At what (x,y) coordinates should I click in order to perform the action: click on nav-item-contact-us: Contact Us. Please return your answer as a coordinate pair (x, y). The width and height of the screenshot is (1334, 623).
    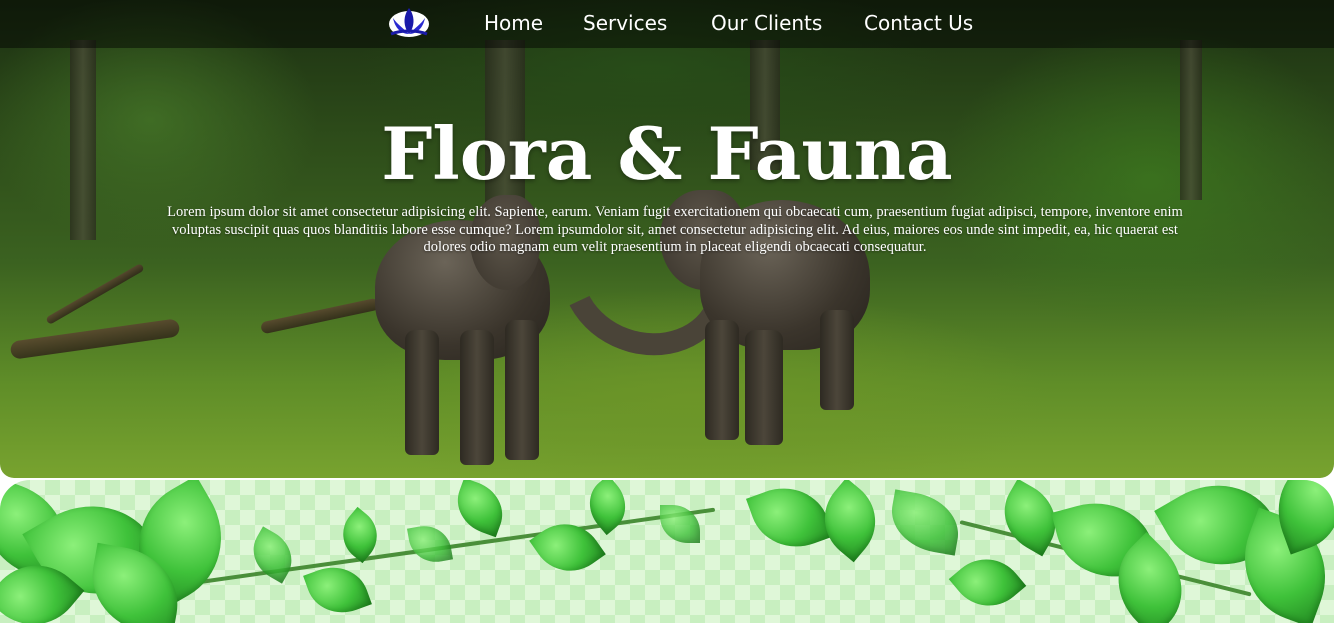
    Looking at the image, I should click on (918, 23).